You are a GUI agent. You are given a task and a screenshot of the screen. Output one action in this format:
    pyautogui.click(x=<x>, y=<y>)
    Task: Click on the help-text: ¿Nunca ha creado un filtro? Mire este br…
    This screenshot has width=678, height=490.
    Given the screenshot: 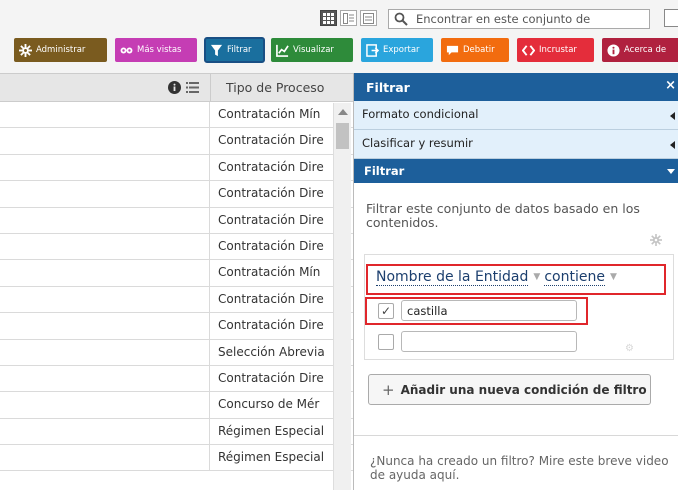 What is the action you would take?
    pyautogui.click(x=522, y=468)
    